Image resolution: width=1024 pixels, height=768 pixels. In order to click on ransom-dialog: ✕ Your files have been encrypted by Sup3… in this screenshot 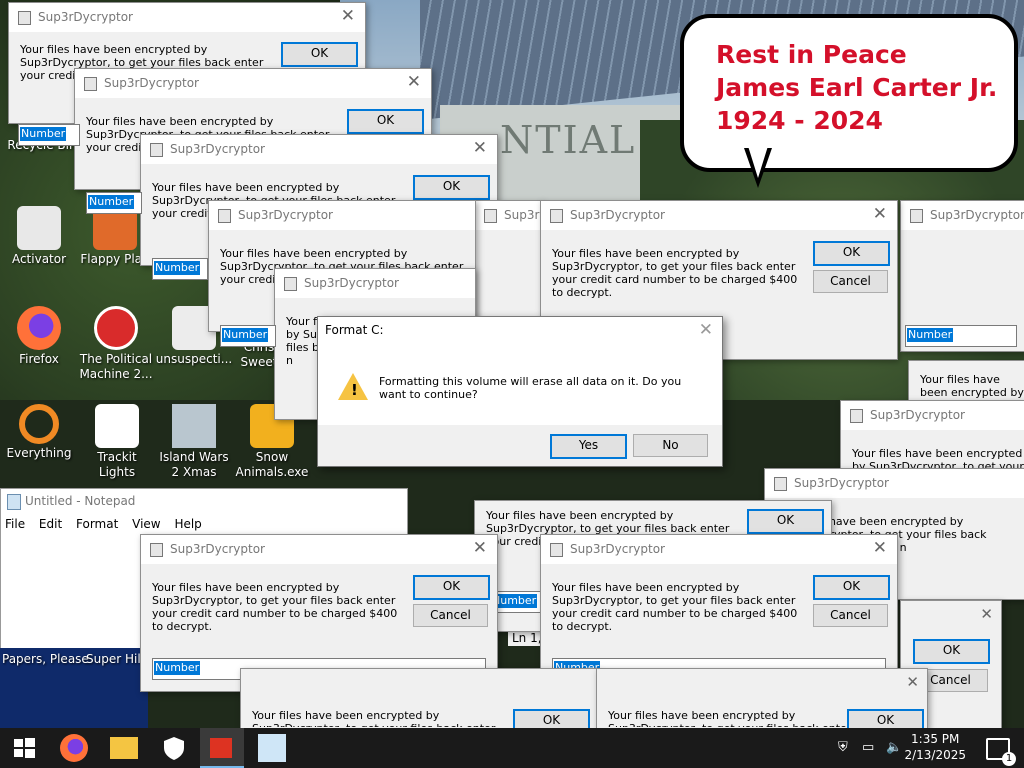, I will do `click(762, 701)`.